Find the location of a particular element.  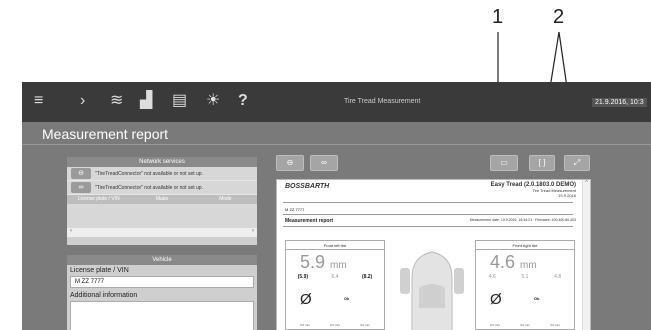

scroll-right-icon: › is located at coordinates (253, 232).